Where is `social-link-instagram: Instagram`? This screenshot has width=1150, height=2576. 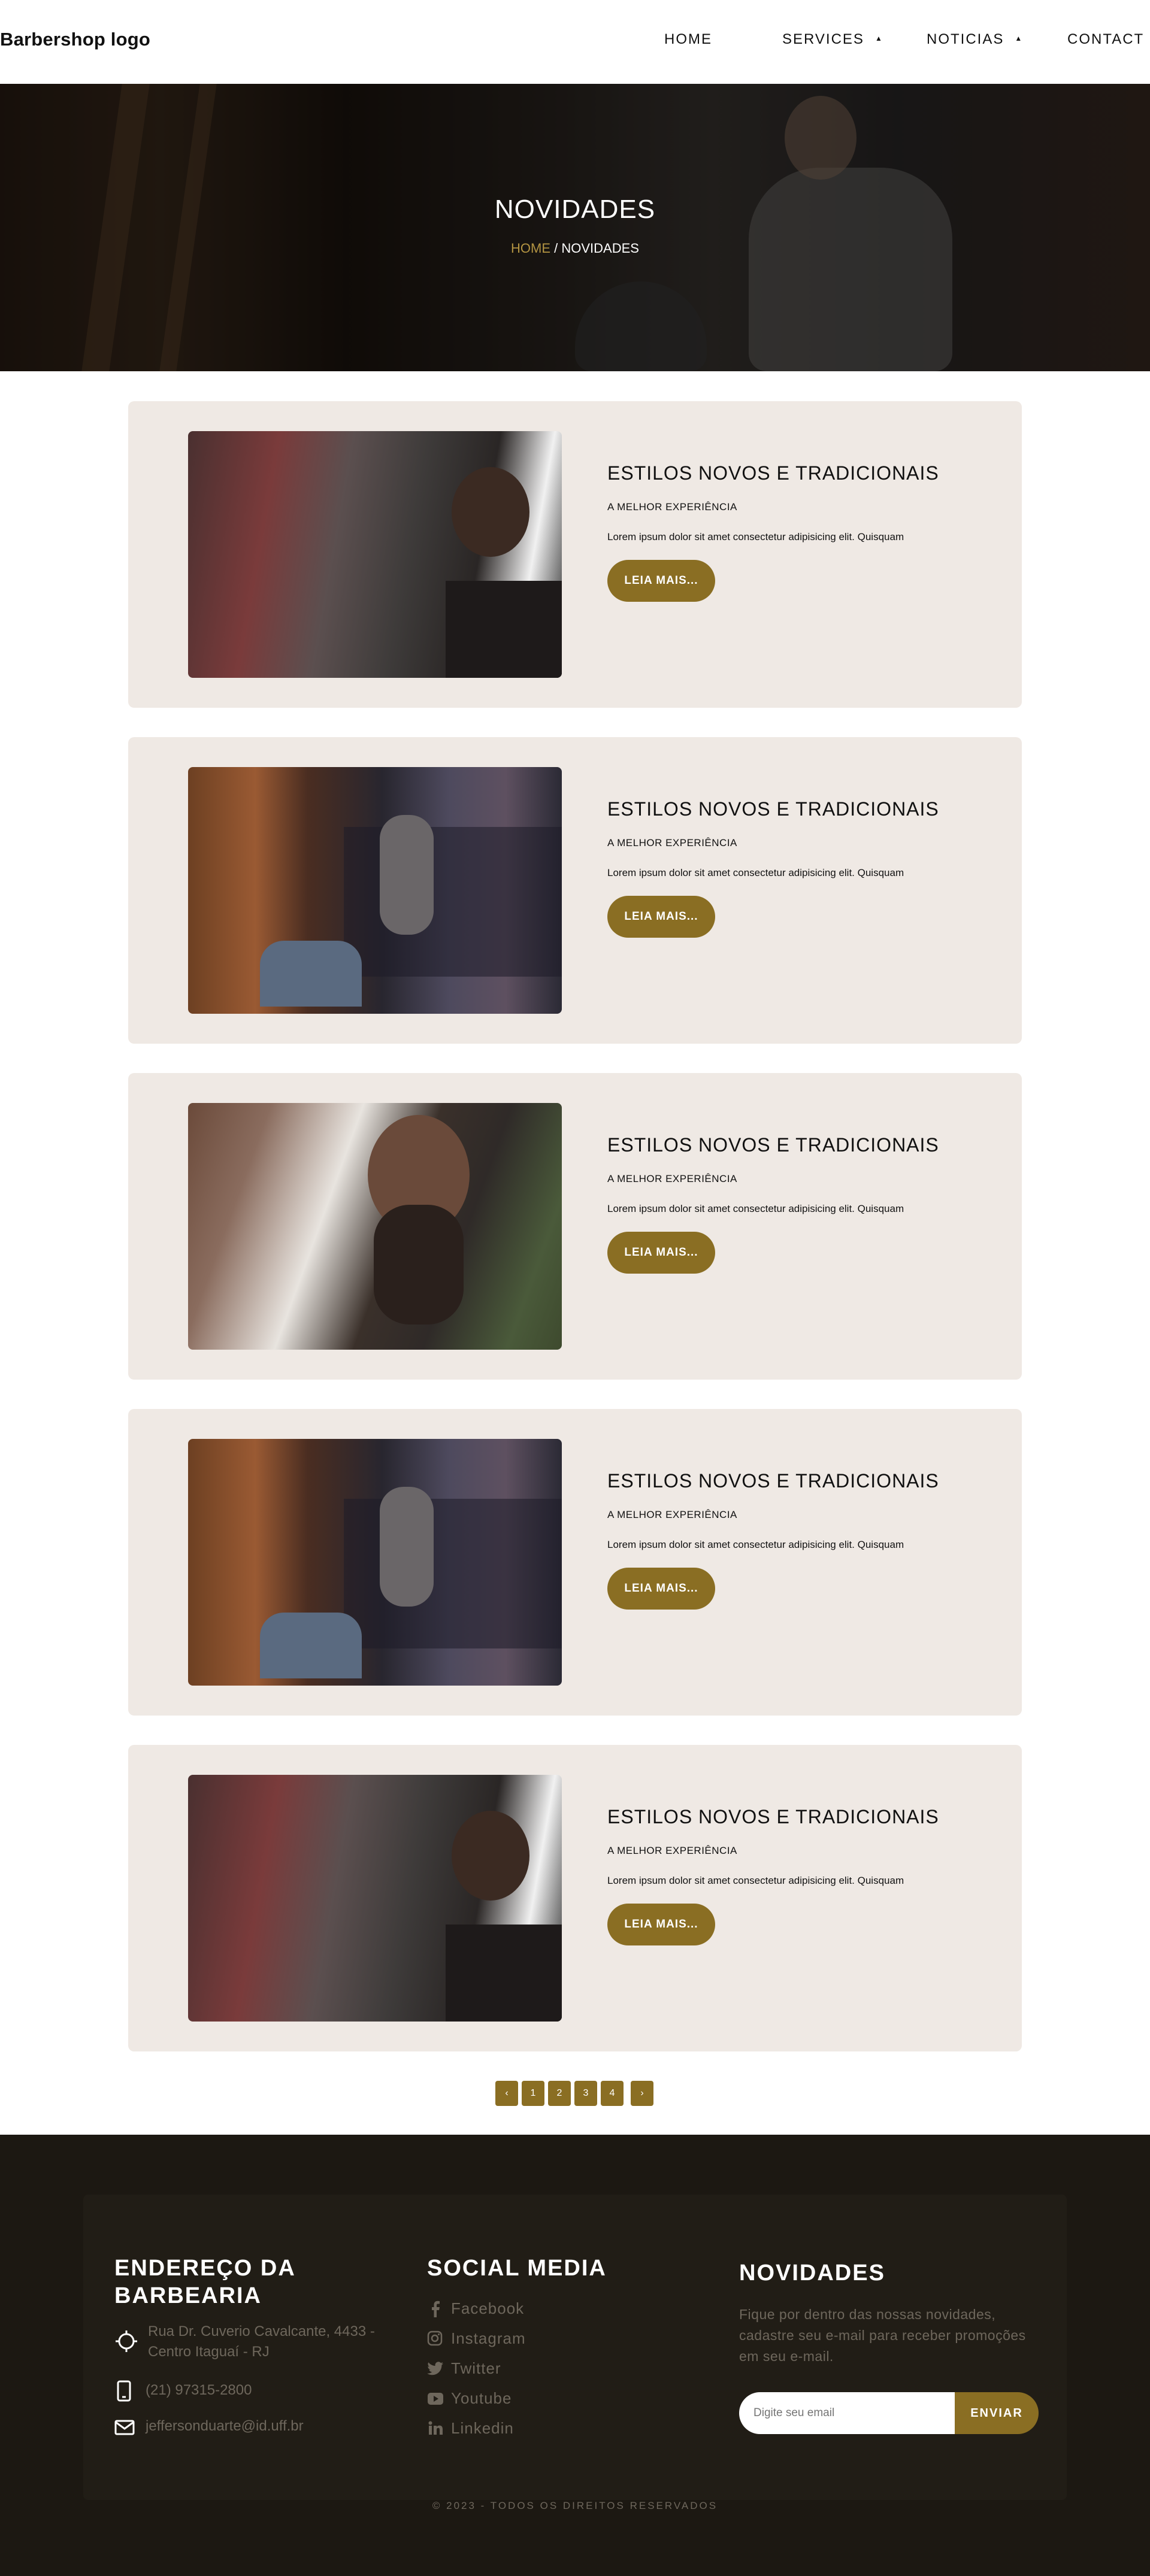
social-link-instagram: Instagram is located at coordinates (488, 2338).